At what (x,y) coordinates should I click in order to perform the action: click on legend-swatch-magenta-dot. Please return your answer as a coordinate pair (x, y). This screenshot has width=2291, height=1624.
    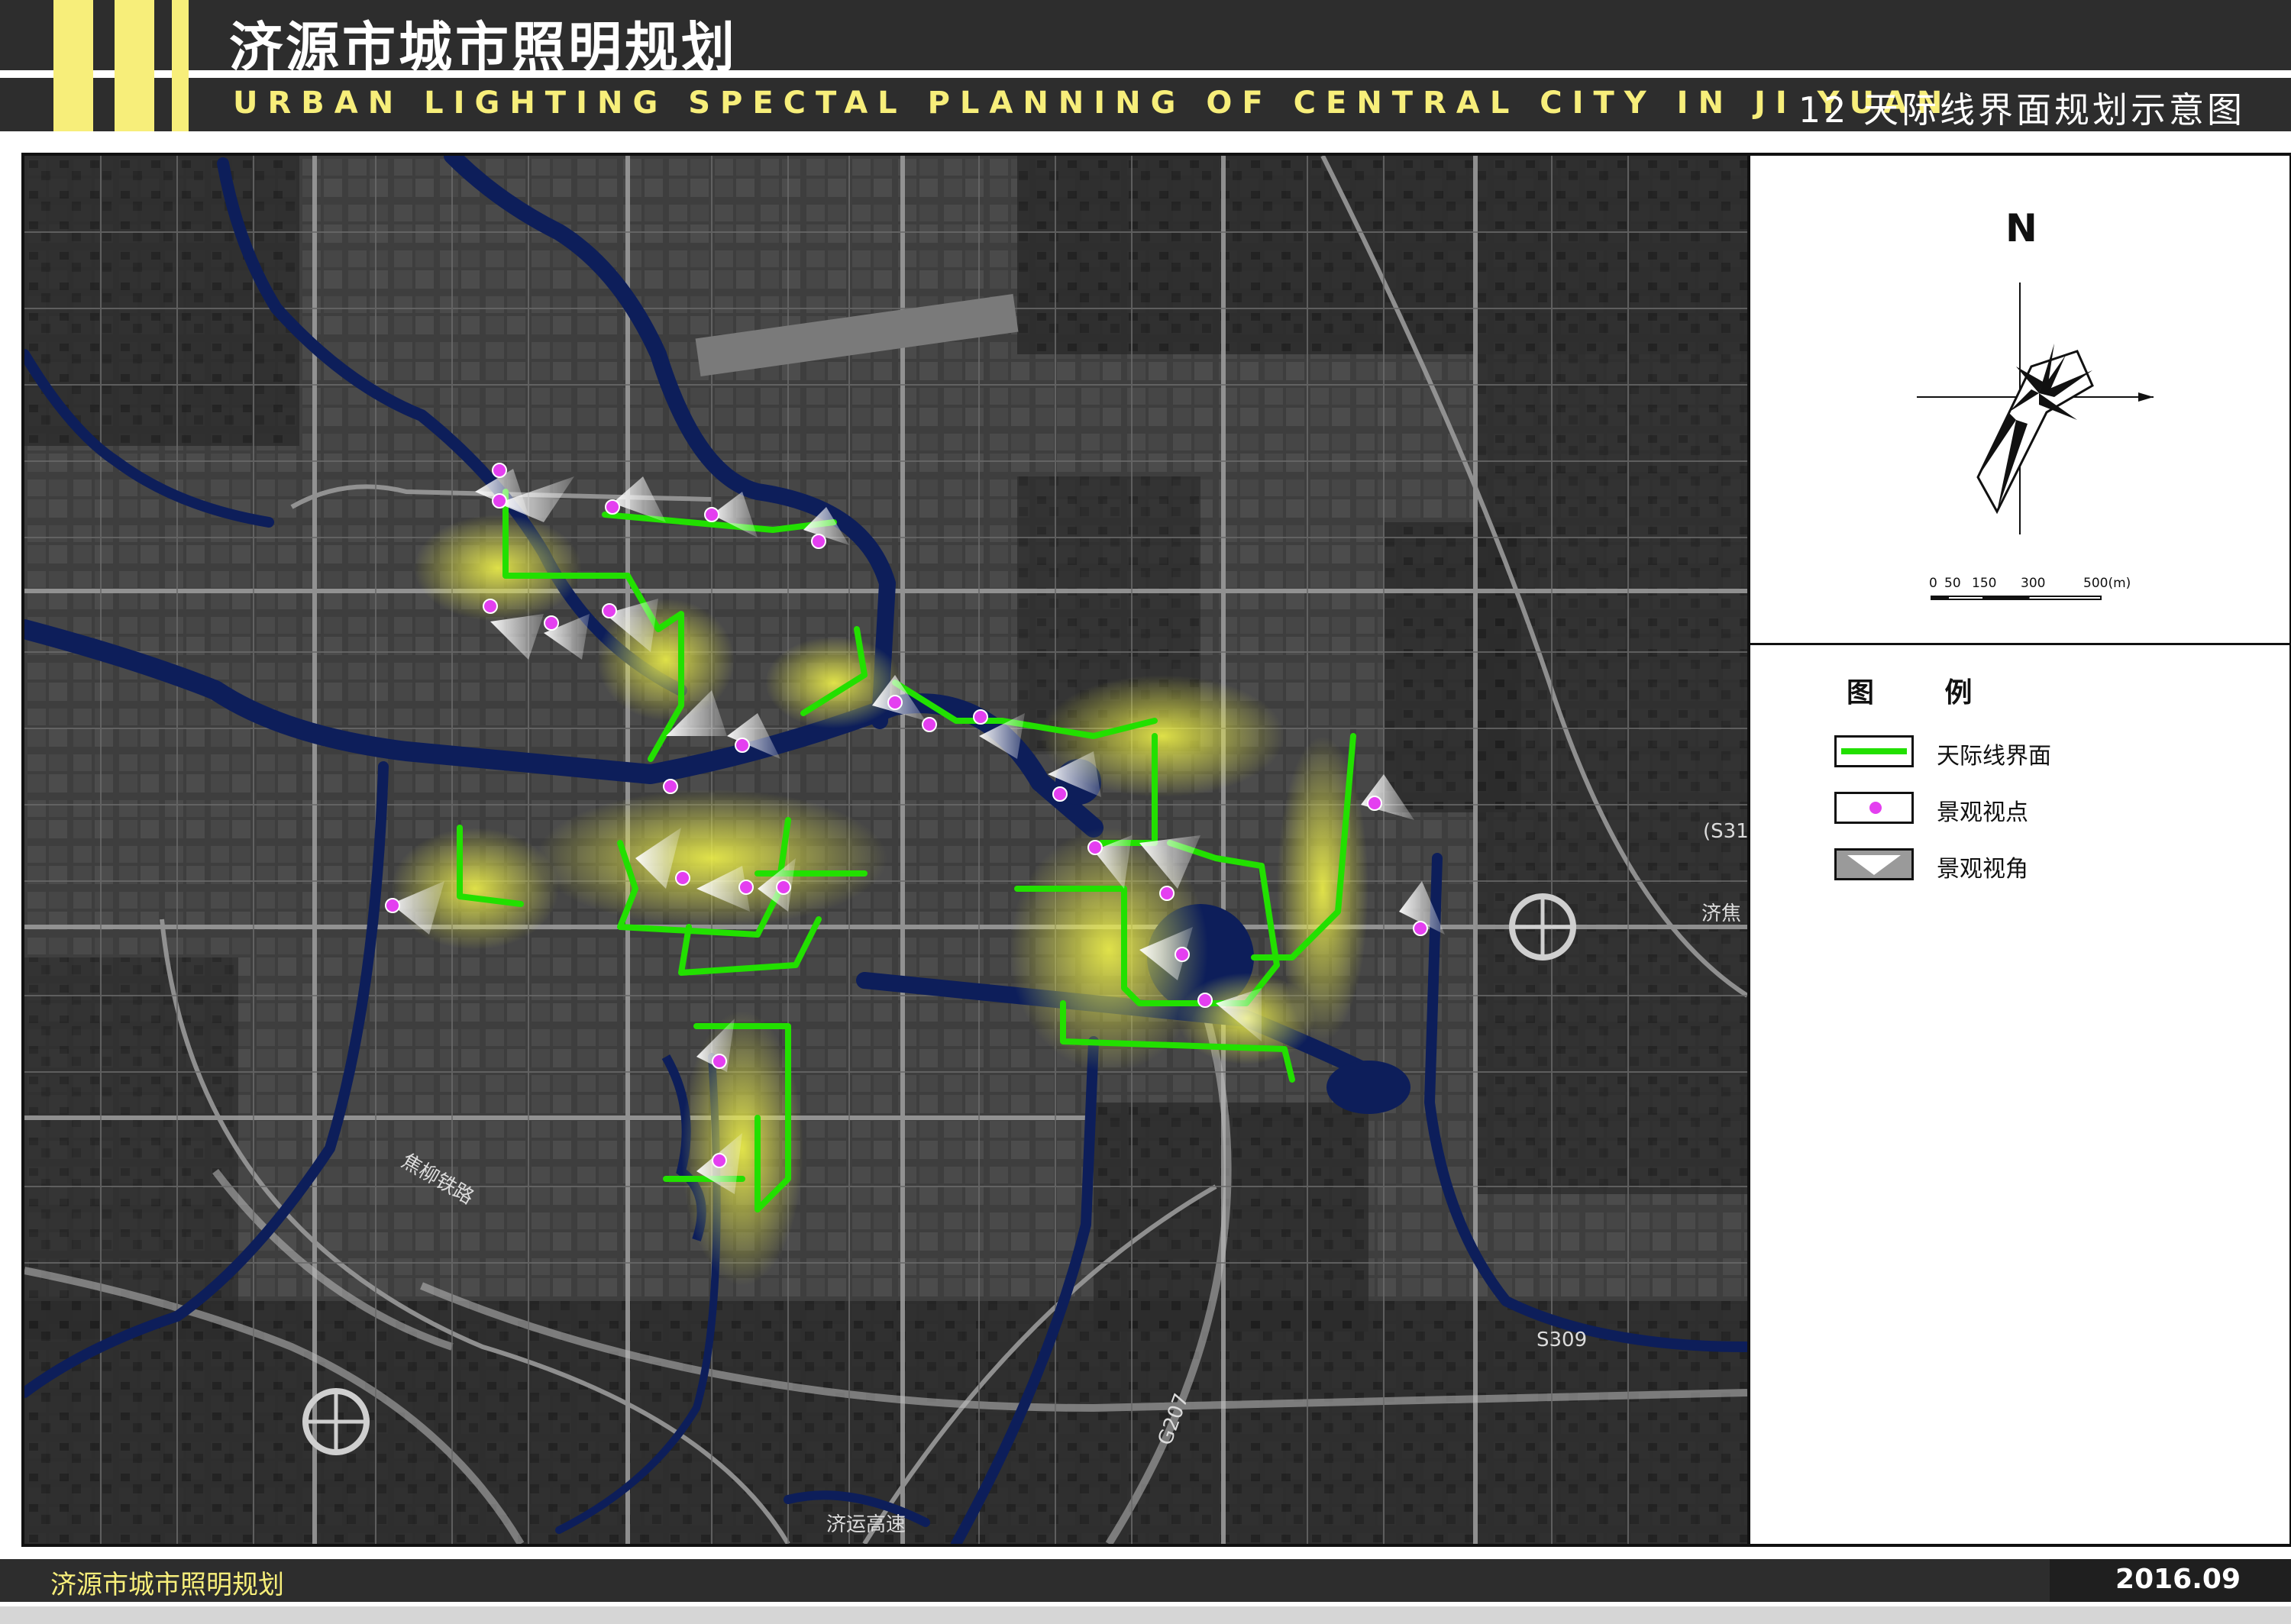
    Looking at the image, I should click on (1874, 808).